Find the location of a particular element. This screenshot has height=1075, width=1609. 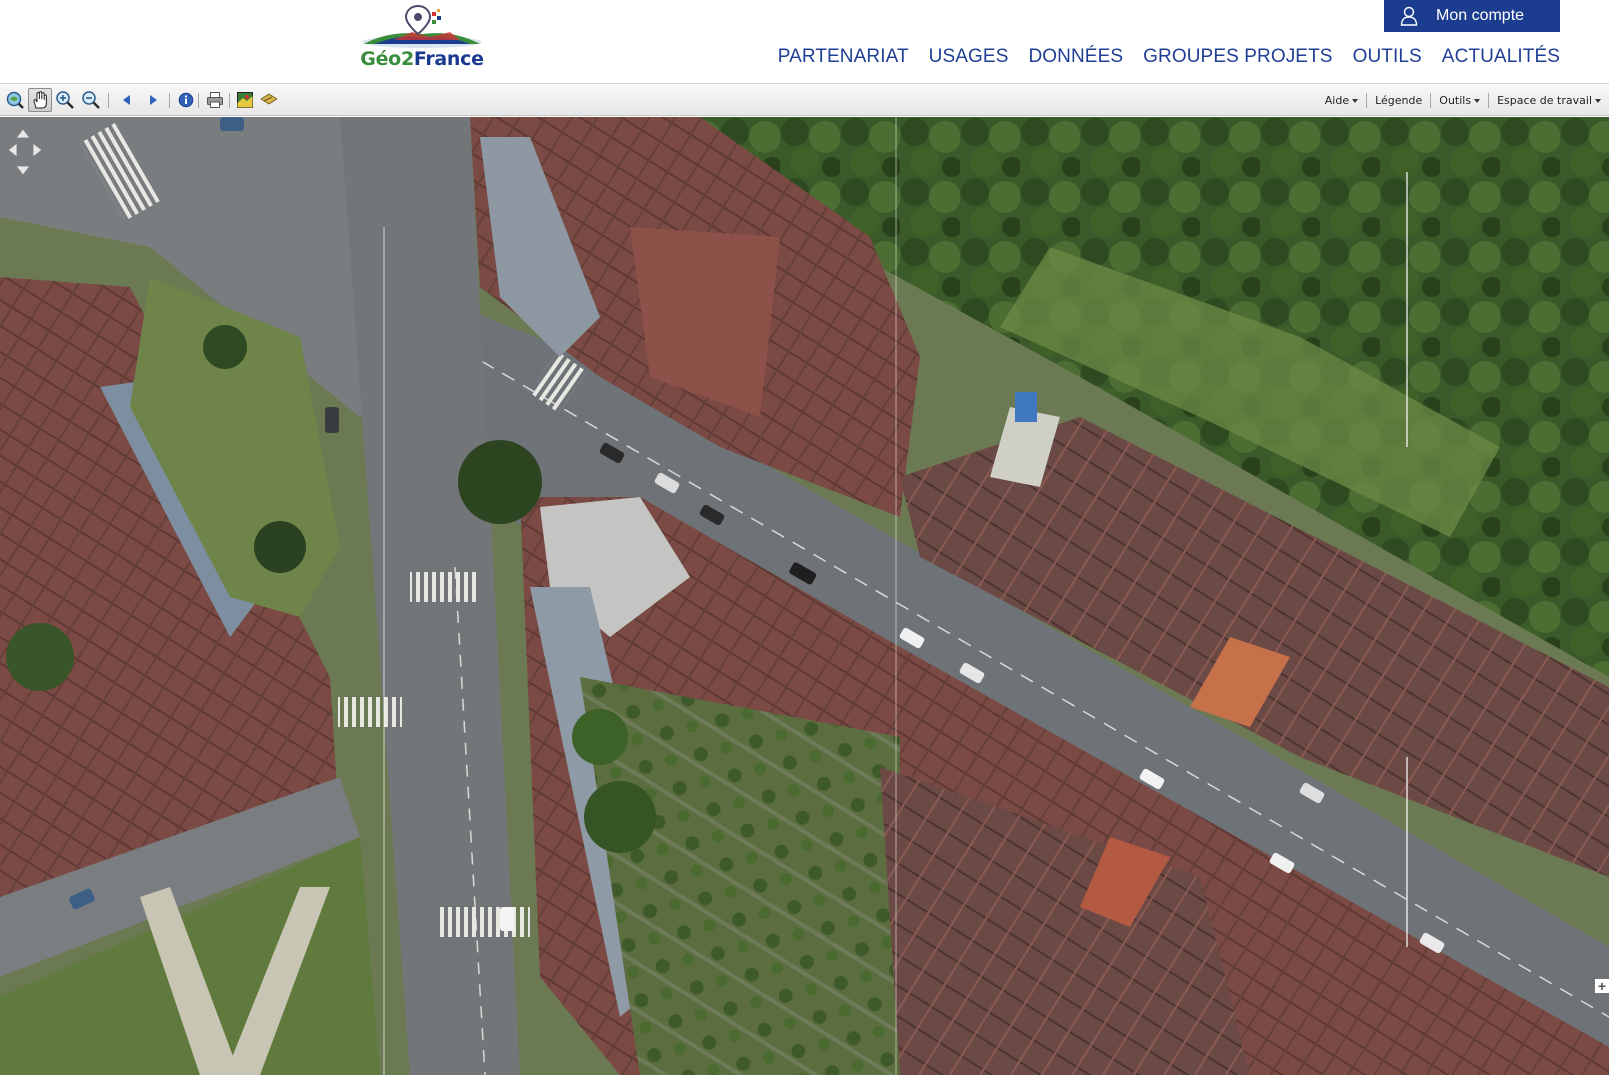

measure-button is located at coordinates (269, 100).